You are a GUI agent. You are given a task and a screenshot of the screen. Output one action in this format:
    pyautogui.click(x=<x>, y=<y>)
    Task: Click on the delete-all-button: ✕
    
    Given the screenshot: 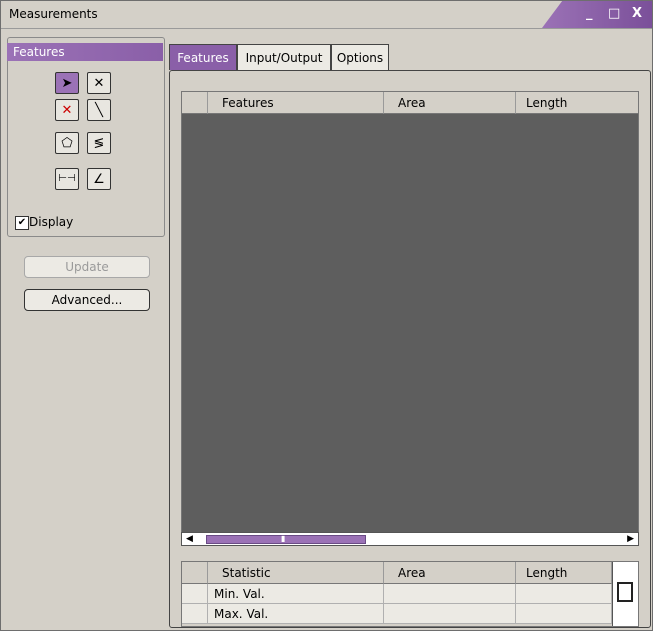 What is the action you would take?
    pyautogui.click(x=67, y=110)
    